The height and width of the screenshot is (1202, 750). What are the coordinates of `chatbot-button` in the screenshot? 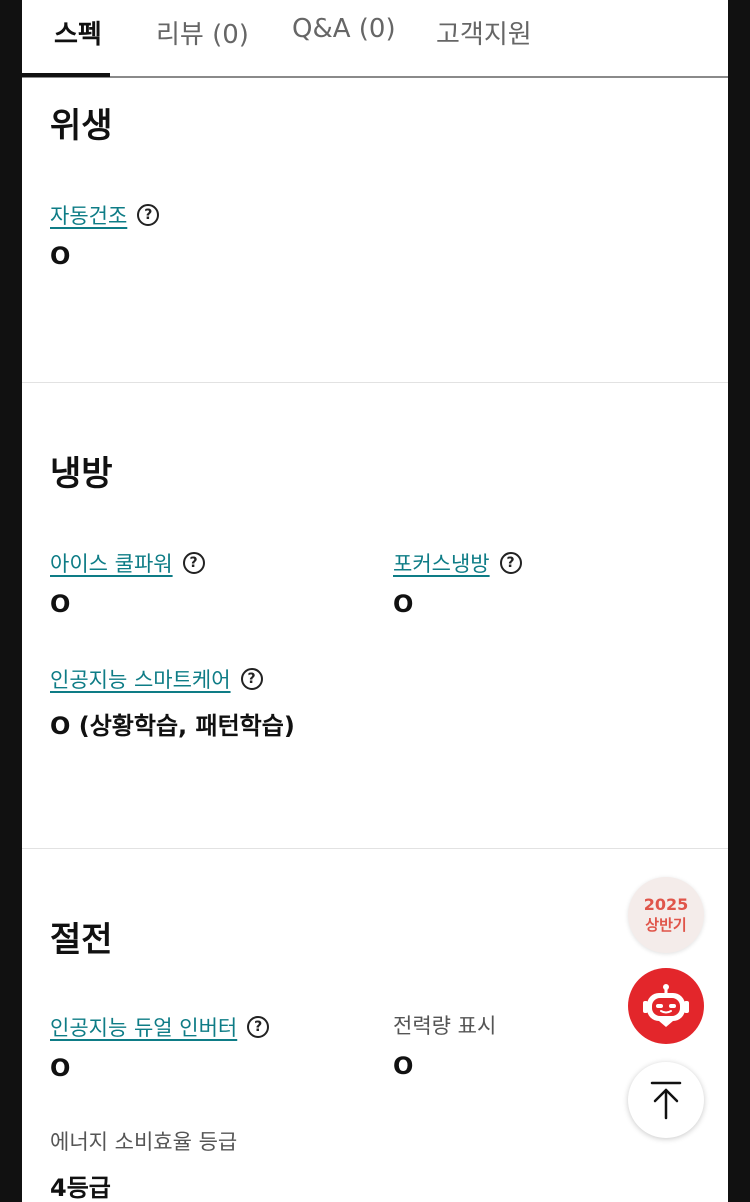 It's located at (666, 1006).